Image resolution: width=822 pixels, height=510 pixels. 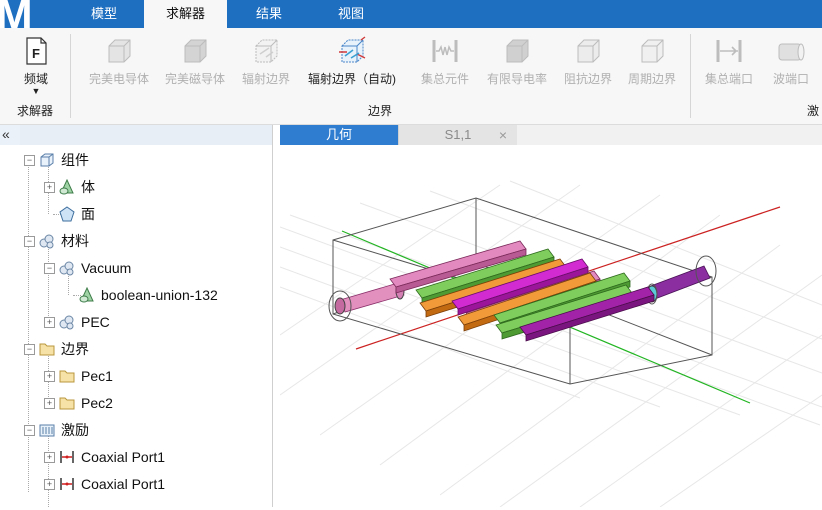 I want to click on tab-solver: 求解器, so click(x=185, y=14).